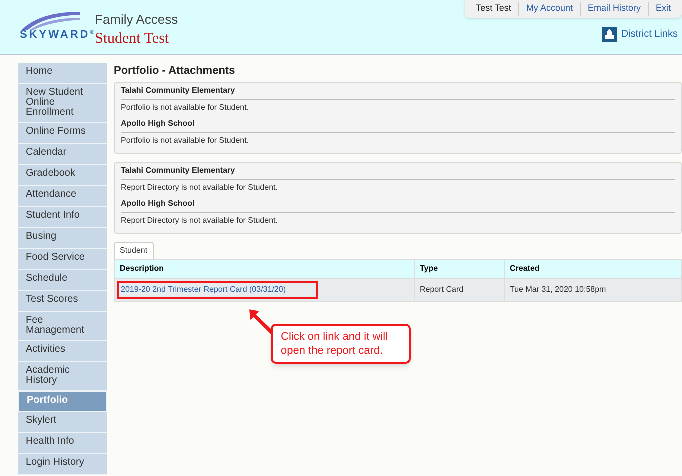 The image size is (682, 476). What do you see at coordinates (593, 289) in the screenshot?
I see `table-cell: Tue Mar 31, 2020 10:58pm` at bounding box center [593, 289].